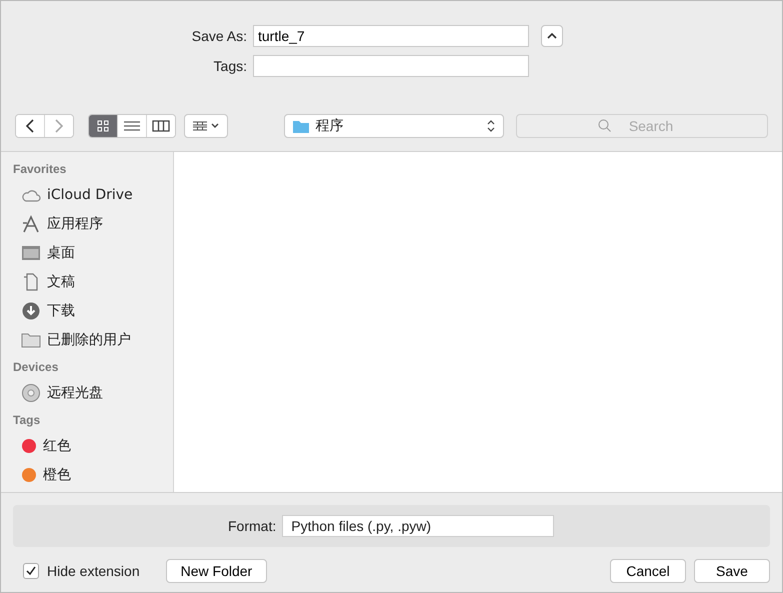 The image size is (783, 593). I want to click on forward-icon, so click(59, 126).